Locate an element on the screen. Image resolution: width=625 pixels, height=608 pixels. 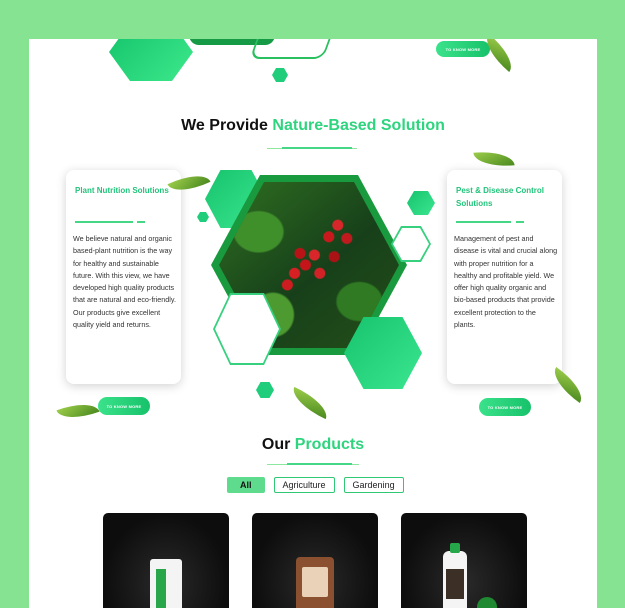
provide-underline-accent is located at coordinates (317, 148).